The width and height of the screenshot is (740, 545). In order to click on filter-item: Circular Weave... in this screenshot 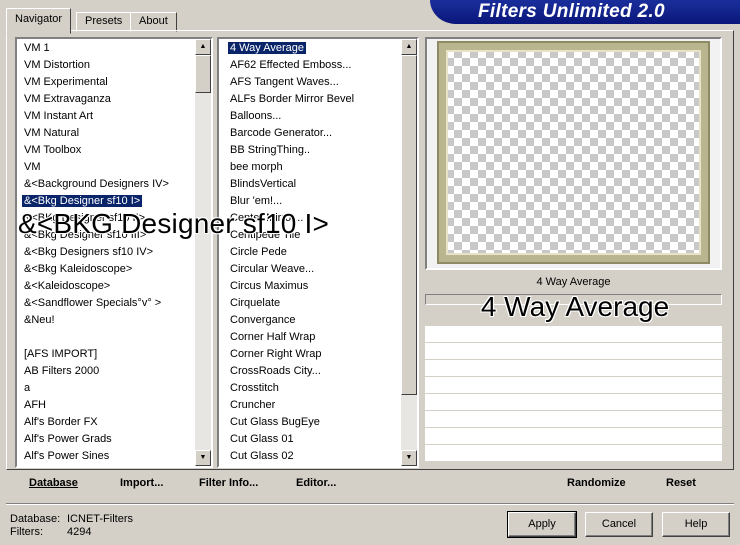, I will do `click(310, 269)`.